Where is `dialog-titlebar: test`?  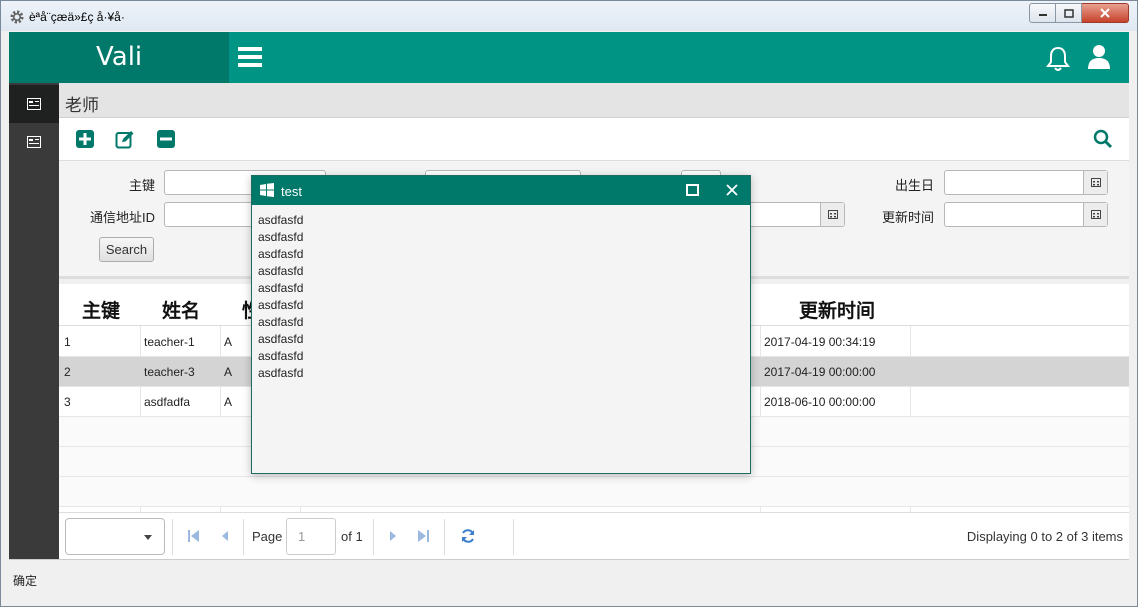 dialog-titlebar: test is located at coordinates (501, 190).